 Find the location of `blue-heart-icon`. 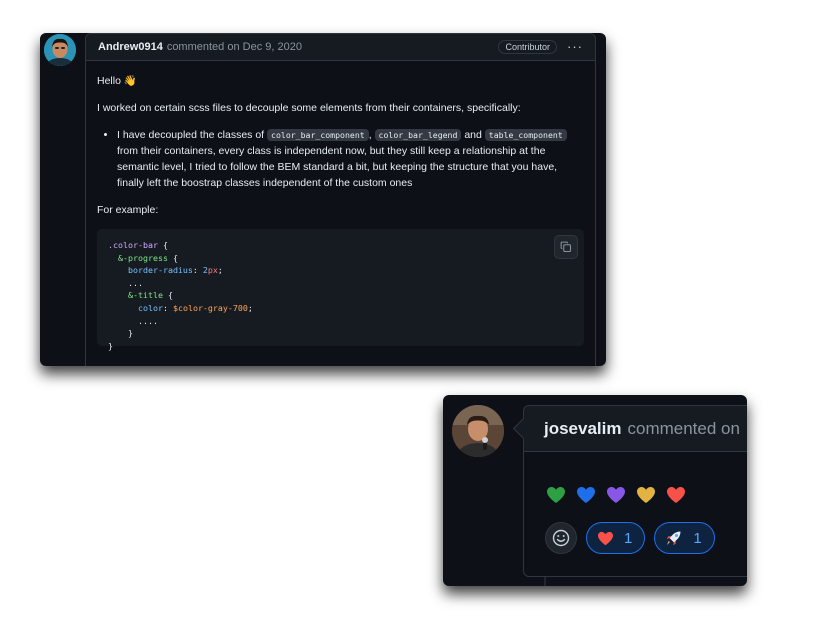

blue-heart-icon is located at coordinates (586, 495).